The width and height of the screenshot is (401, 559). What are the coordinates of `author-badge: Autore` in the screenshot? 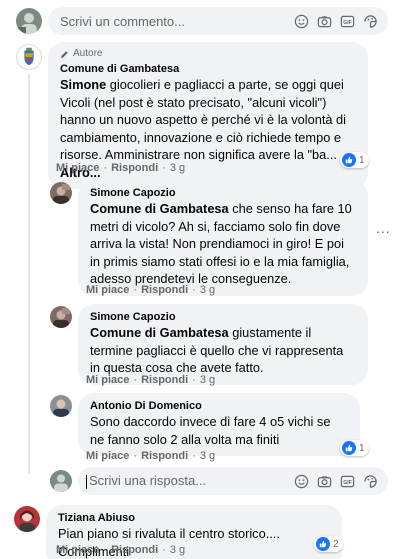 It's located at (208, 54).